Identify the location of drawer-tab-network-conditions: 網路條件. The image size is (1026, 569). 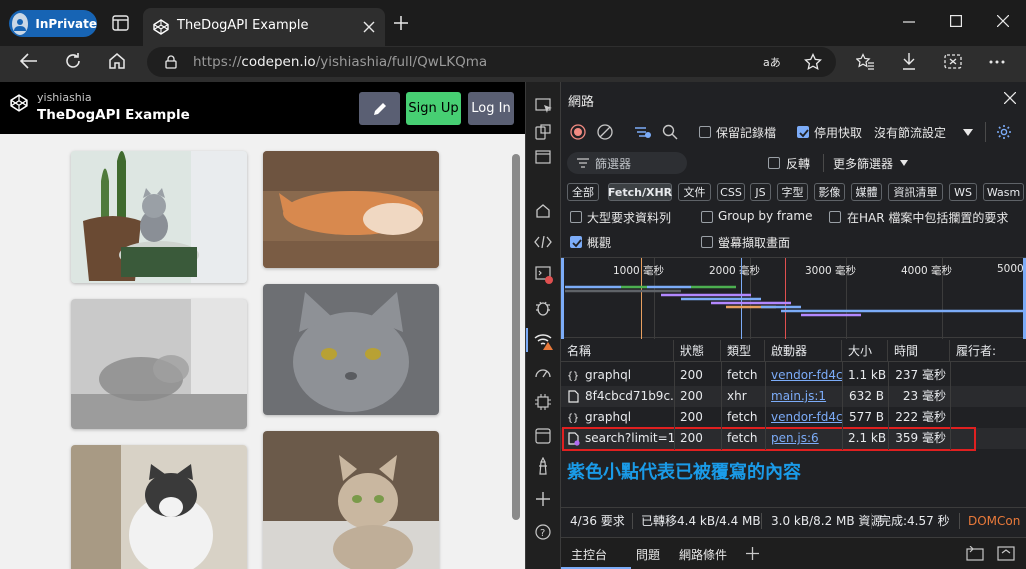
(703, 554).